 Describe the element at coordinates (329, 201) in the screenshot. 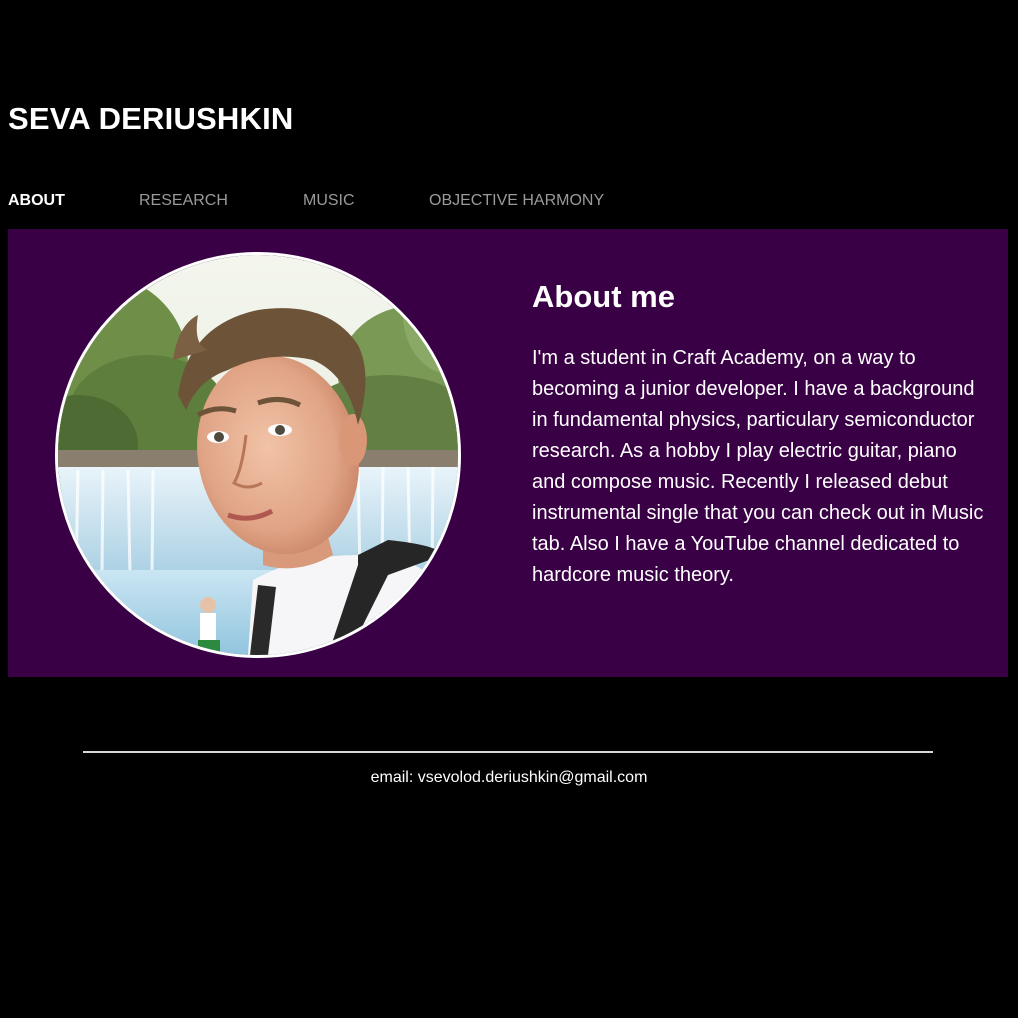

I see `nav-item-music: MUSIC` at that location.